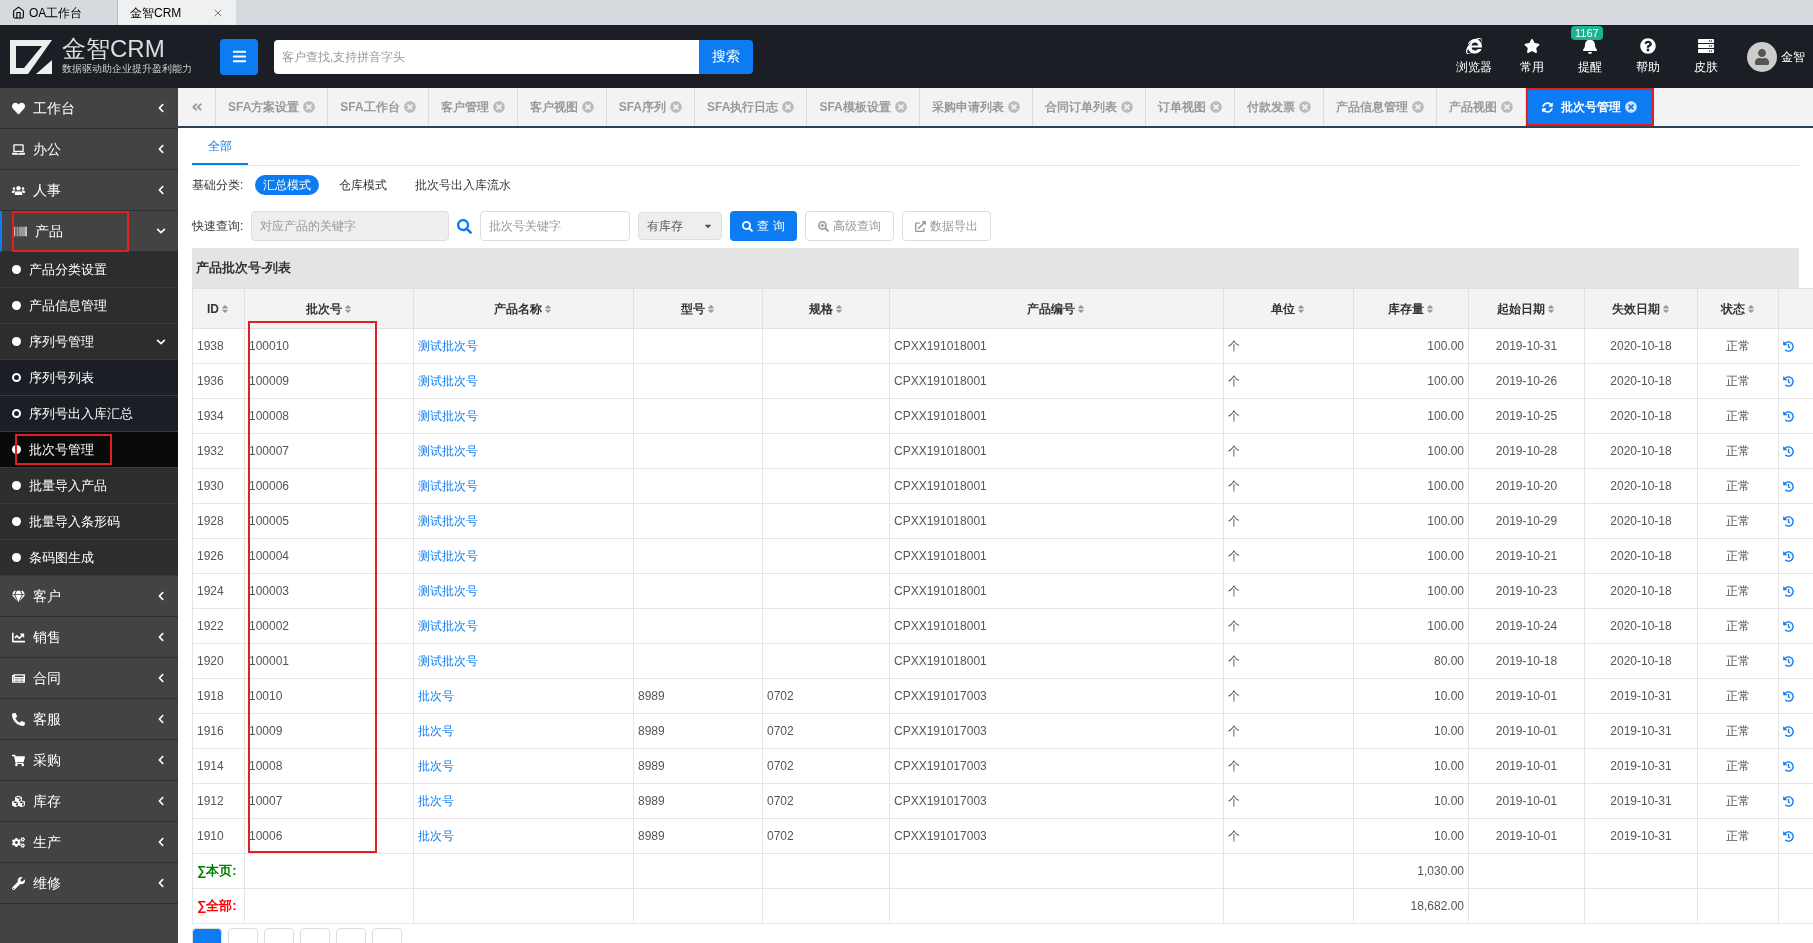 The height and width of the screenshot is (943, 1813). I want to click on avatar, so click(1762, 56).